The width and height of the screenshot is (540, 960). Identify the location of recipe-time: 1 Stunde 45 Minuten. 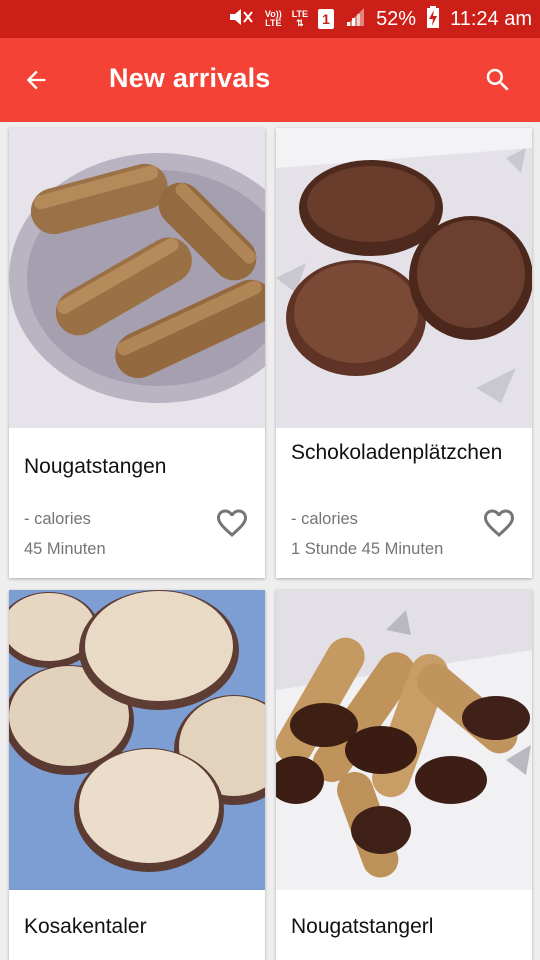
(367, 549).